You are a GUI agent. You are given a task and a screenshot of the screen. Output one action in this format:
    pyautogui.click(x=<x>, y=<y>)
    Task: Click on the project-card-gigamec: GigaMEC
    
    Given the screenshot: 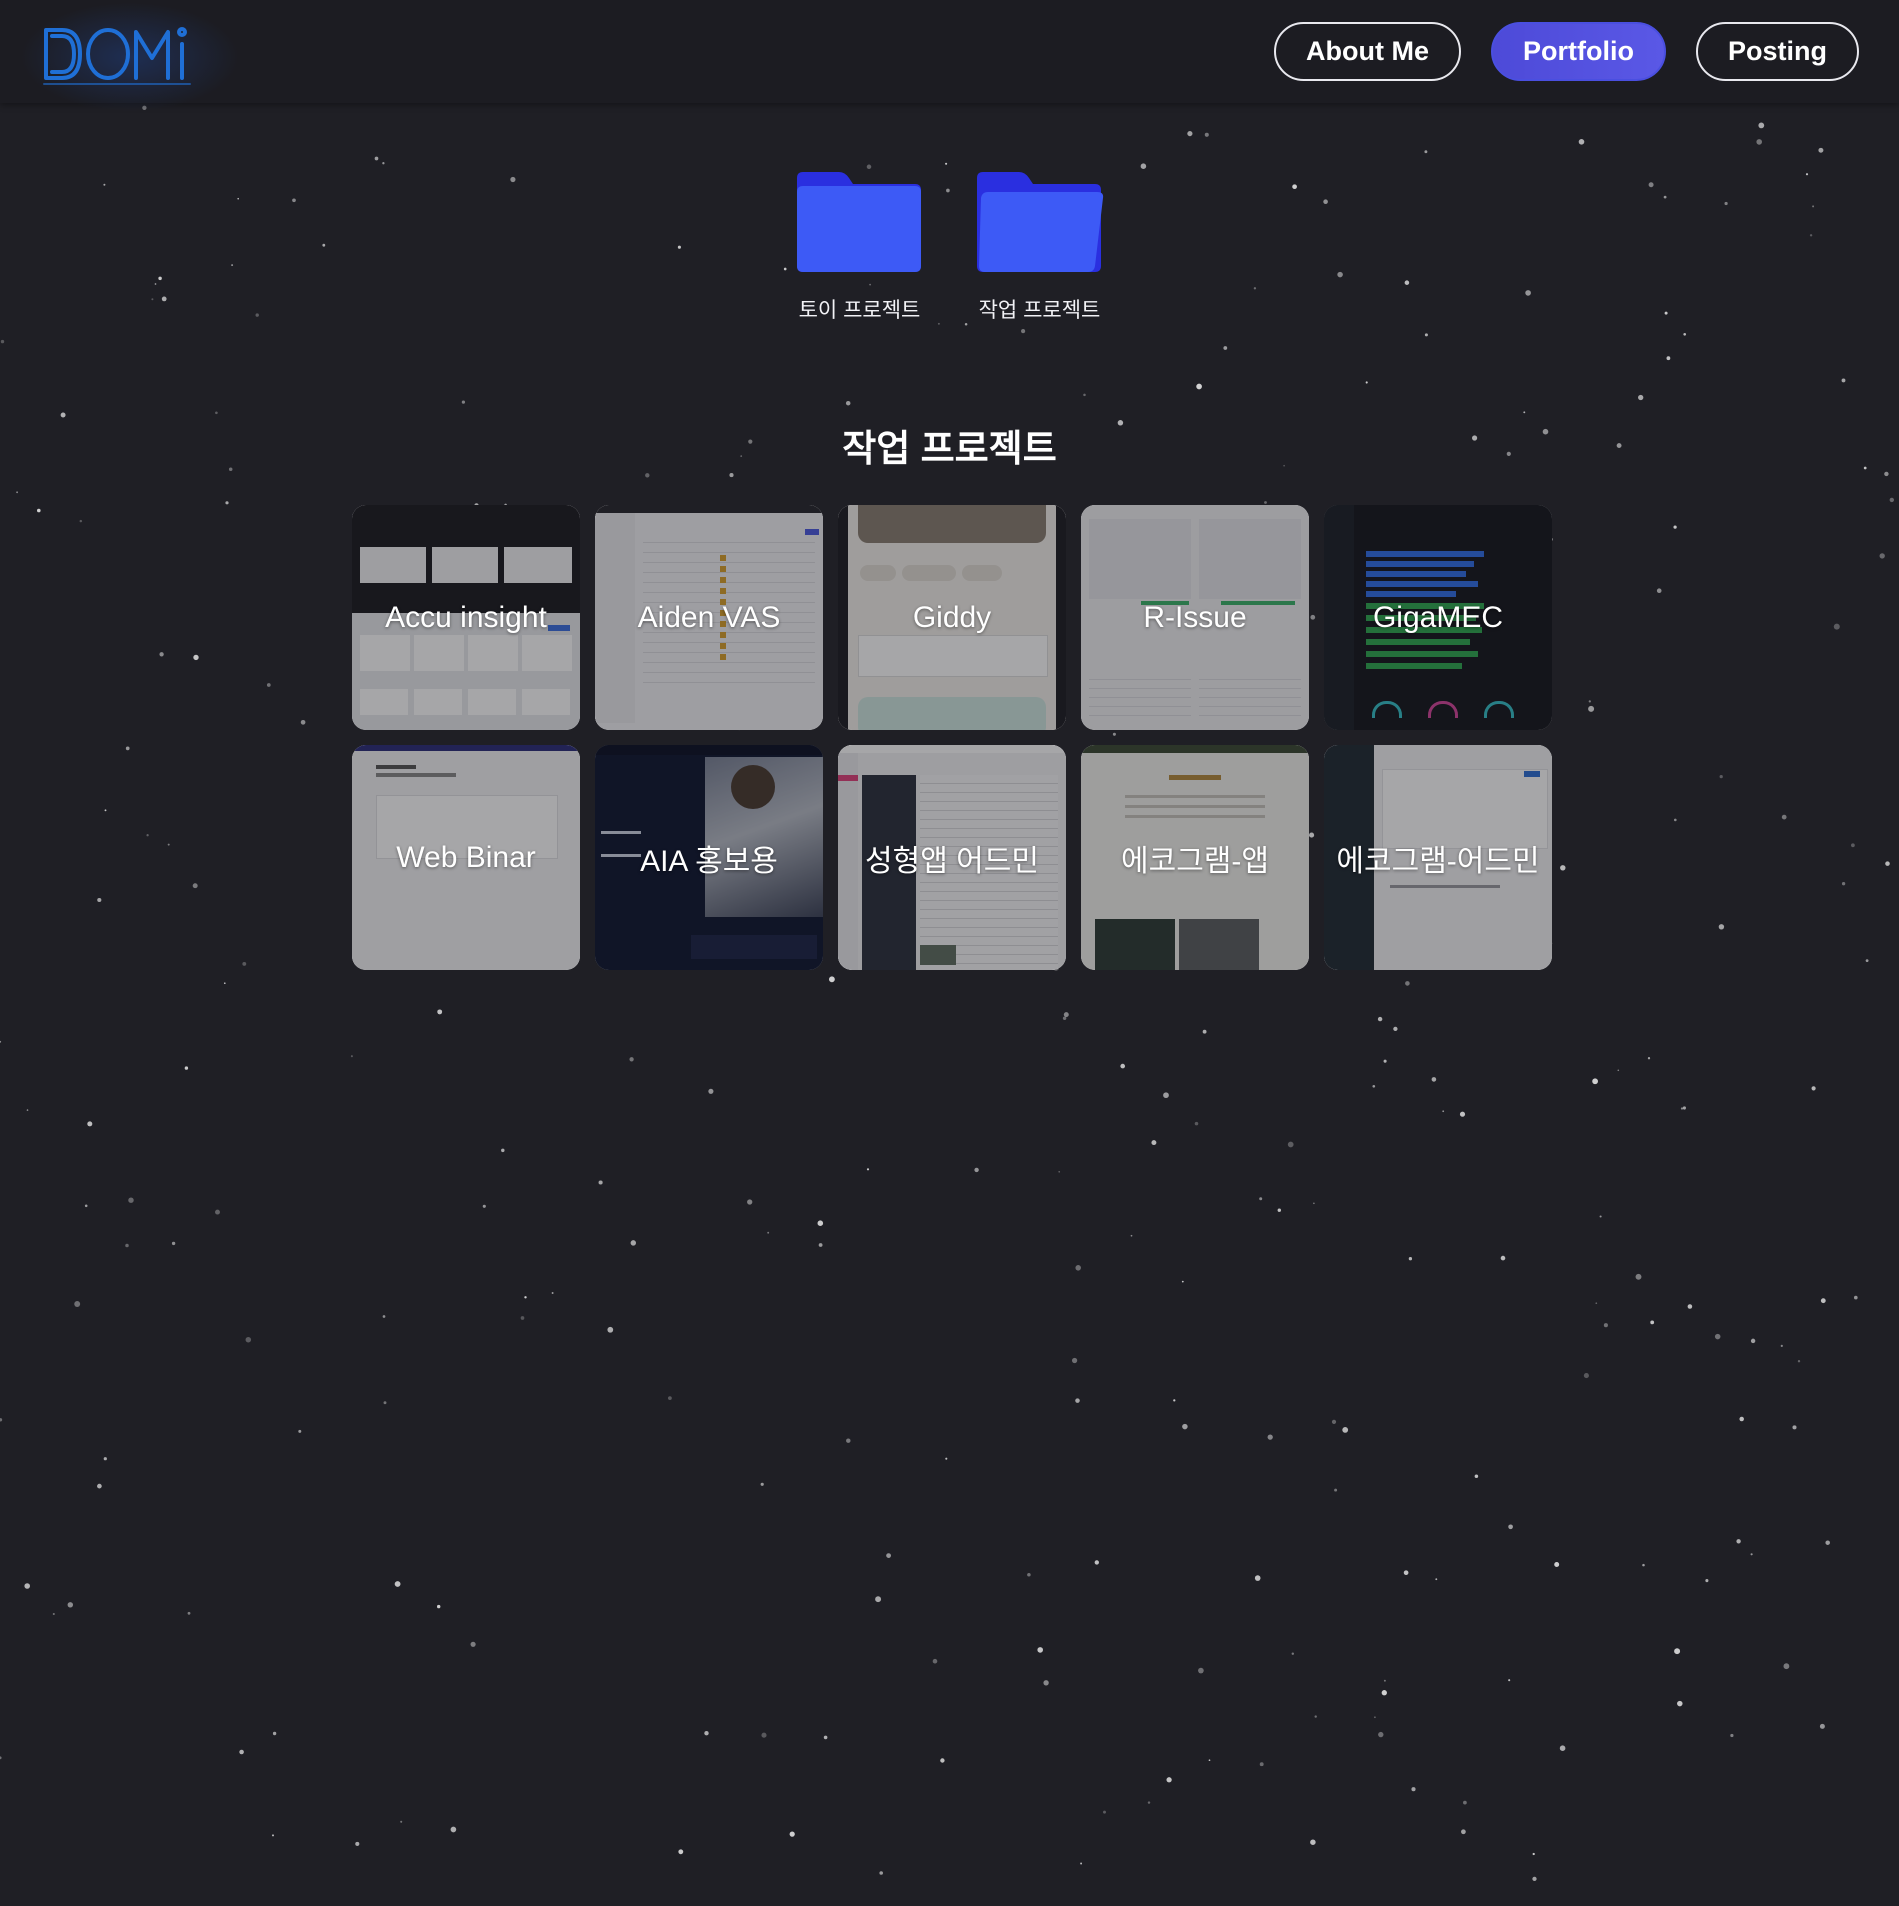 What is the action you would take?
    pyautogui.click(x=1438, y=617)
    